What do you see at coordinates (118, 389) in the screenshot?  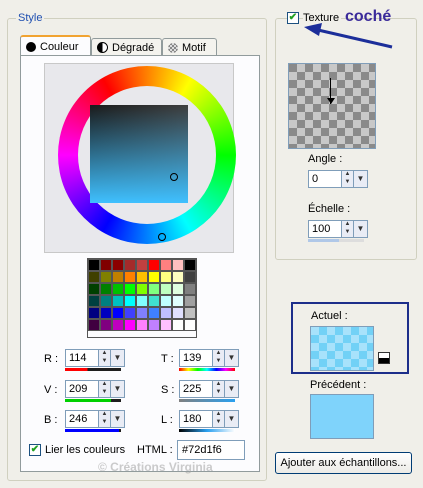 I see `v-dropdown-icon: ▼` at bounding box center [118, 389].